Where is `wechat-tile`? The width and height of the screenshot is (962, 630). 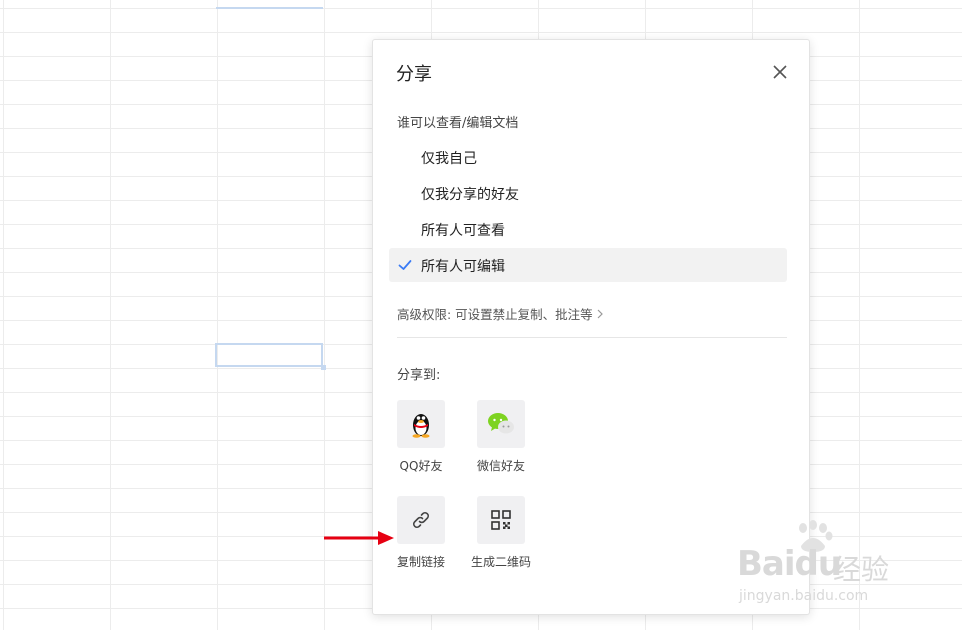 wechat-tile is located at coordinates (501, 424).